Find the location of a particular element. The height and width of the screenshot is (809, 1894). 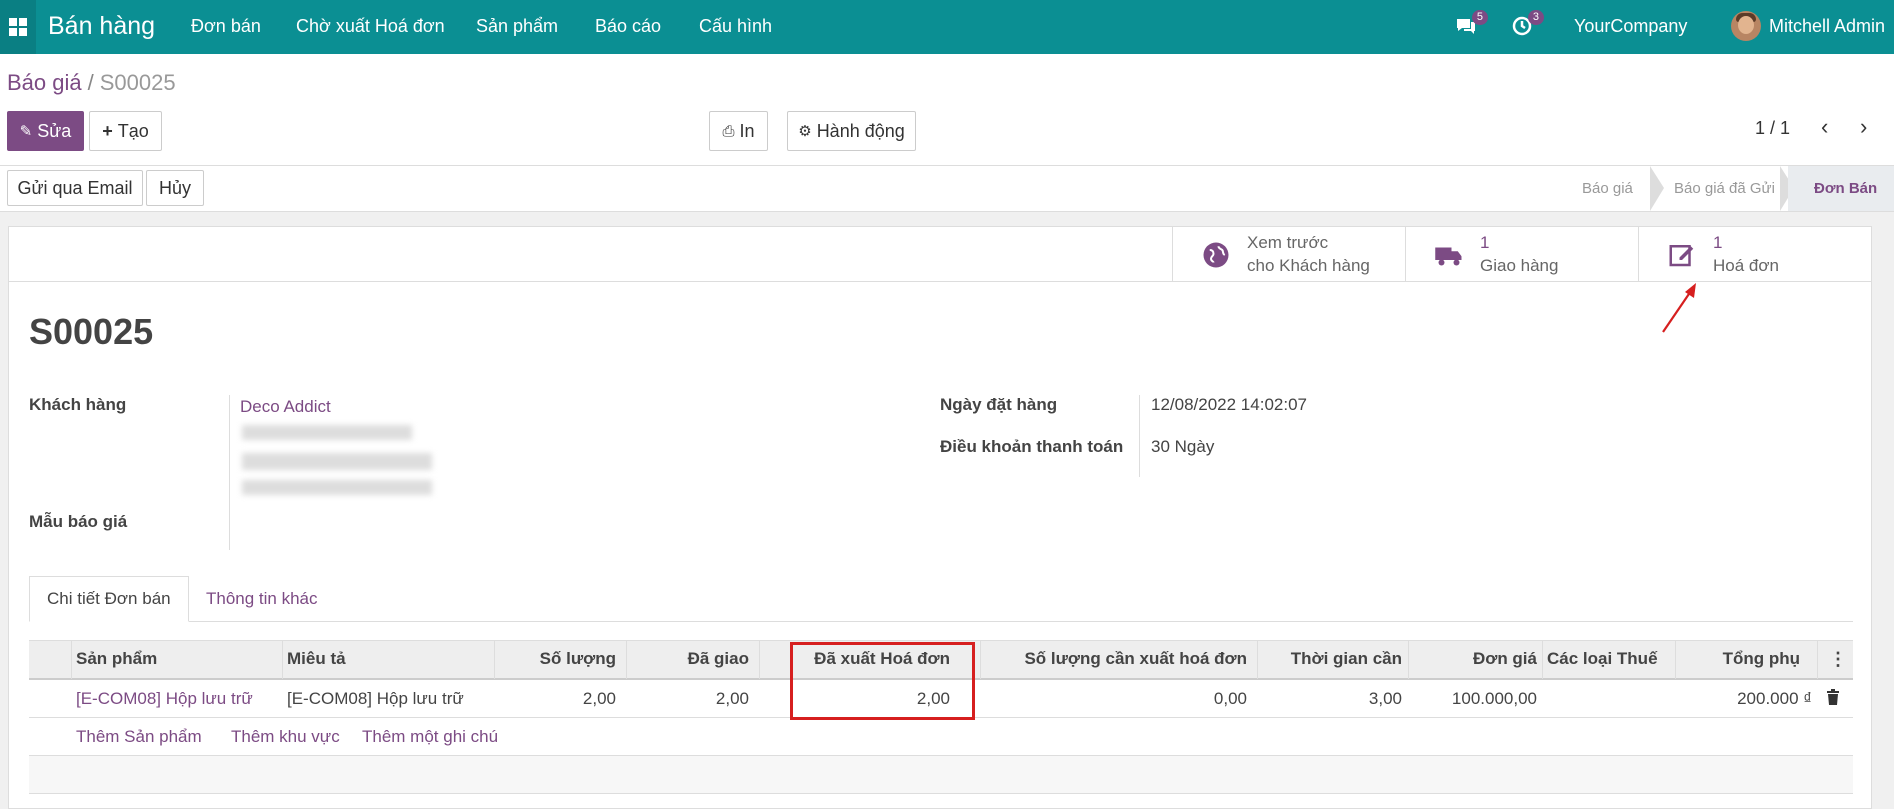

truck-icon is located at coordinates (1448, 256).